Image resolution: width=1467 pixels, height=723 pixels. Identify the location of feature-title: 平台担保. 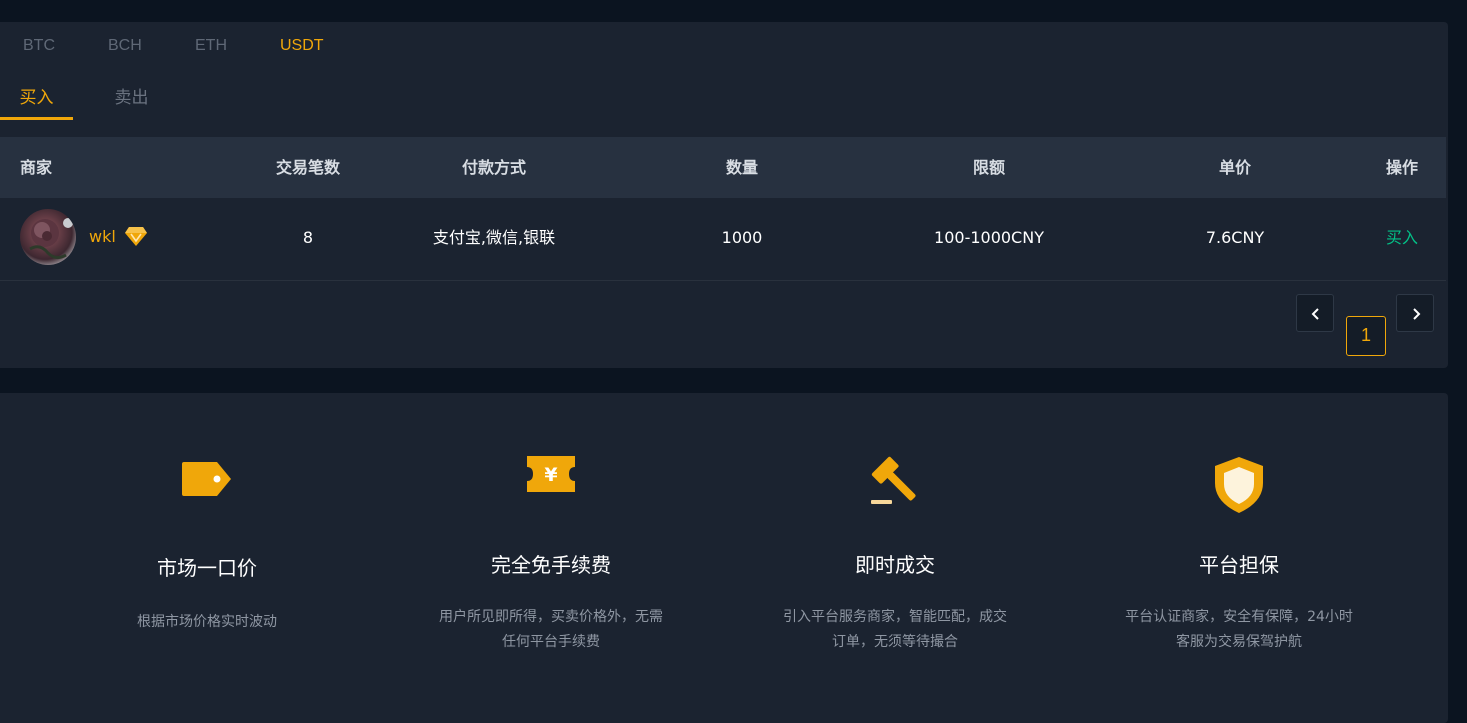
(1239, 565).